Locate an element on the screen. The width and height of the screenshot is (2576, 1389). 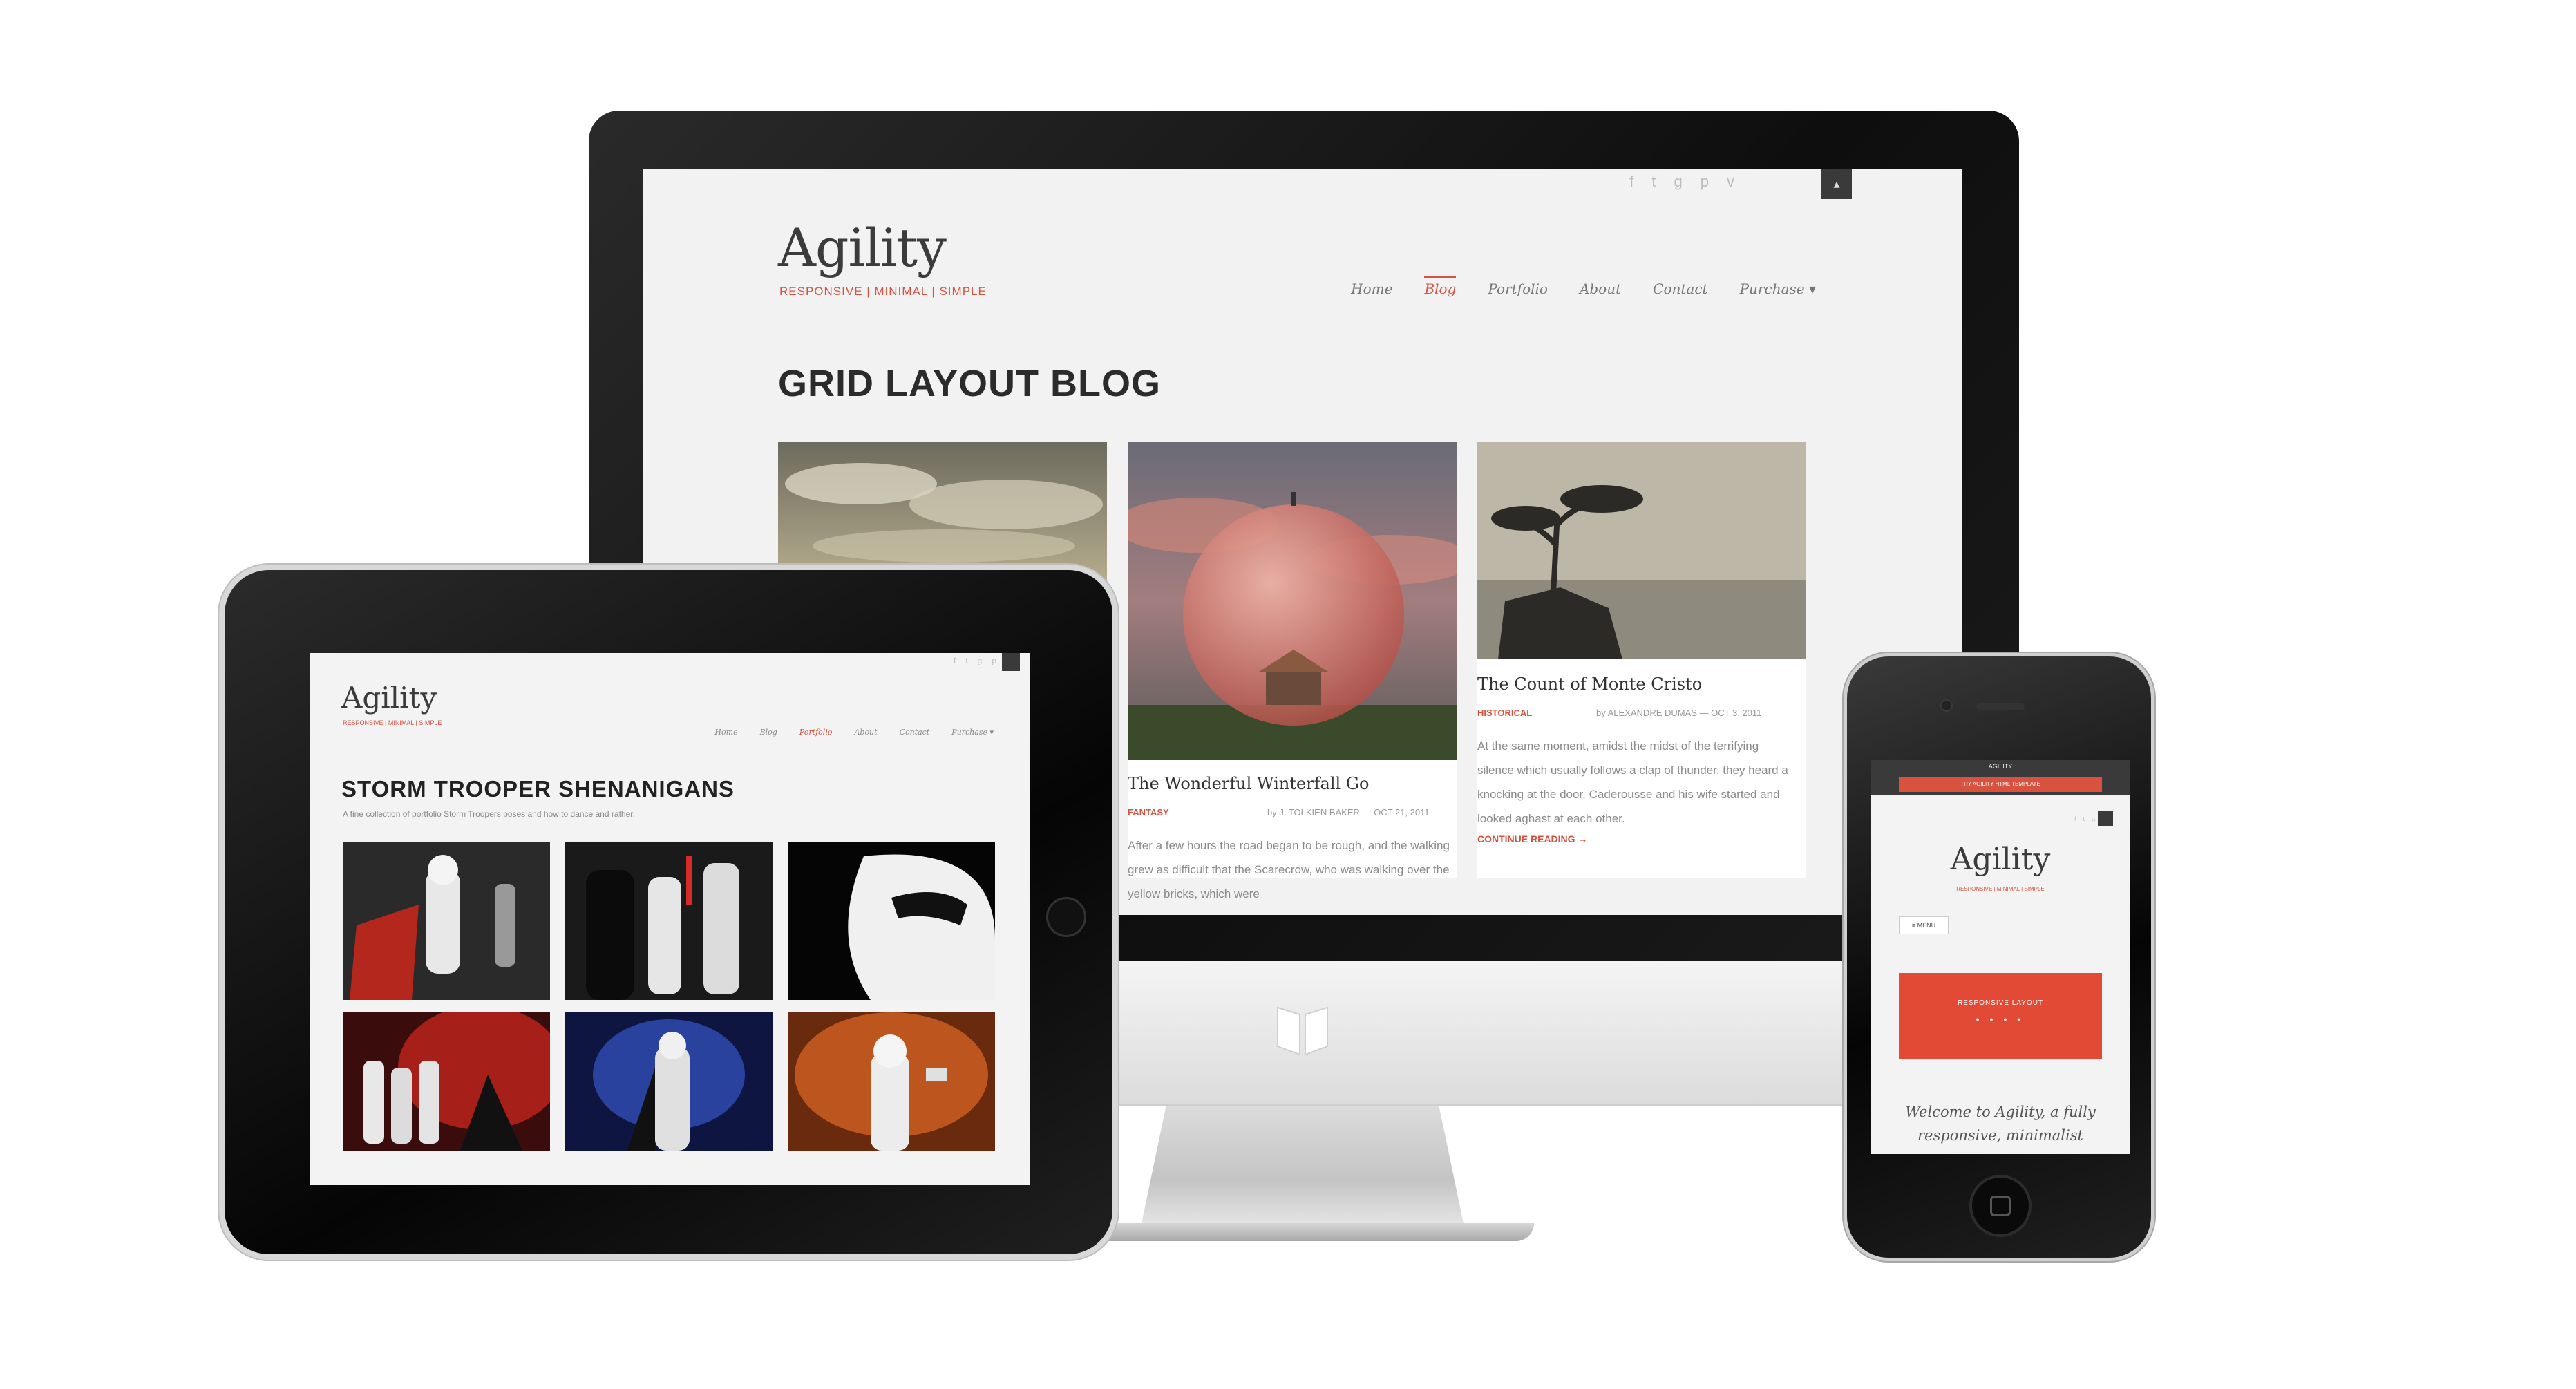
post-category: HISTORICAL is located at coordinates (1504, 713).